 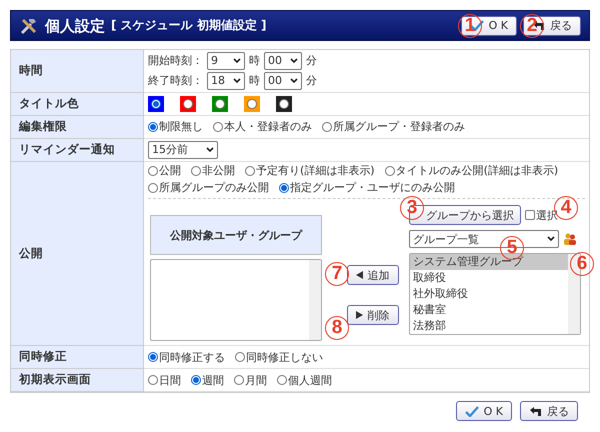 I want to click on radio-option: タイトルのみ公開(詳細は非表示), so click(x=471, y=171).